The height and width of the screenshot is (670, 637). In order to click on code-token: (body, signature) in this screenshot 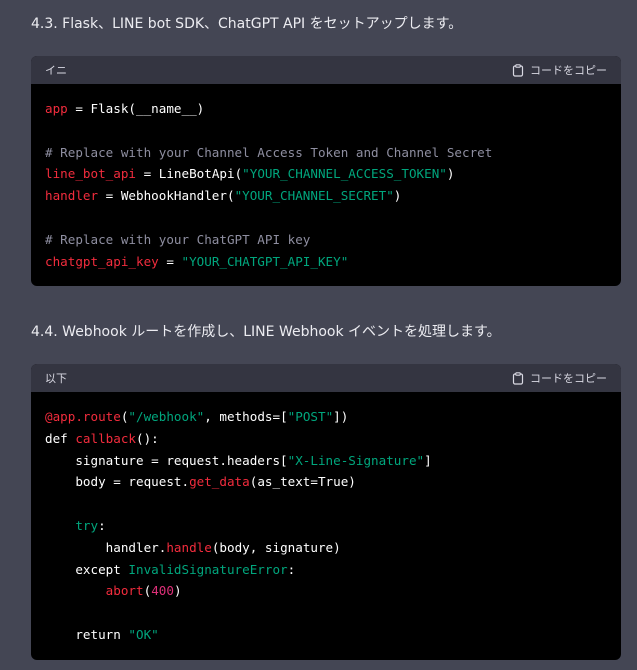, I will do `click(276, 547)`.